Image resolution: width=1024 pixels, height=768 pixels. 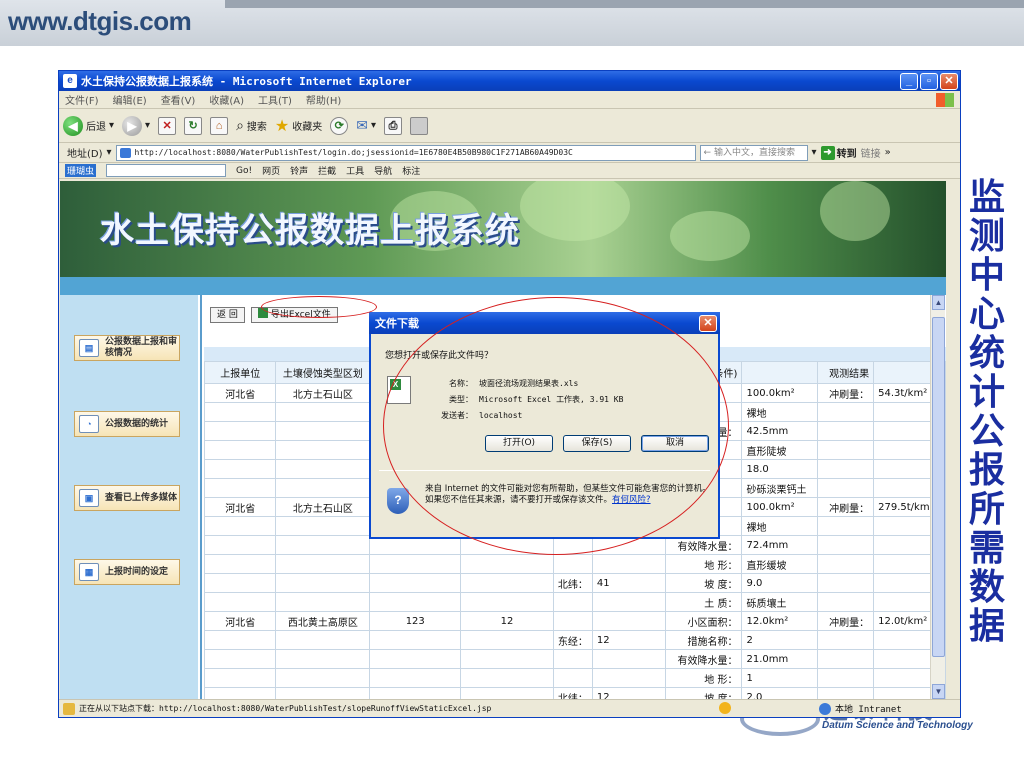 What do you see at coordinates (327, 170) in the screenshot?
I see `links-item-block: 拦截` at bounding box center [327, 170].